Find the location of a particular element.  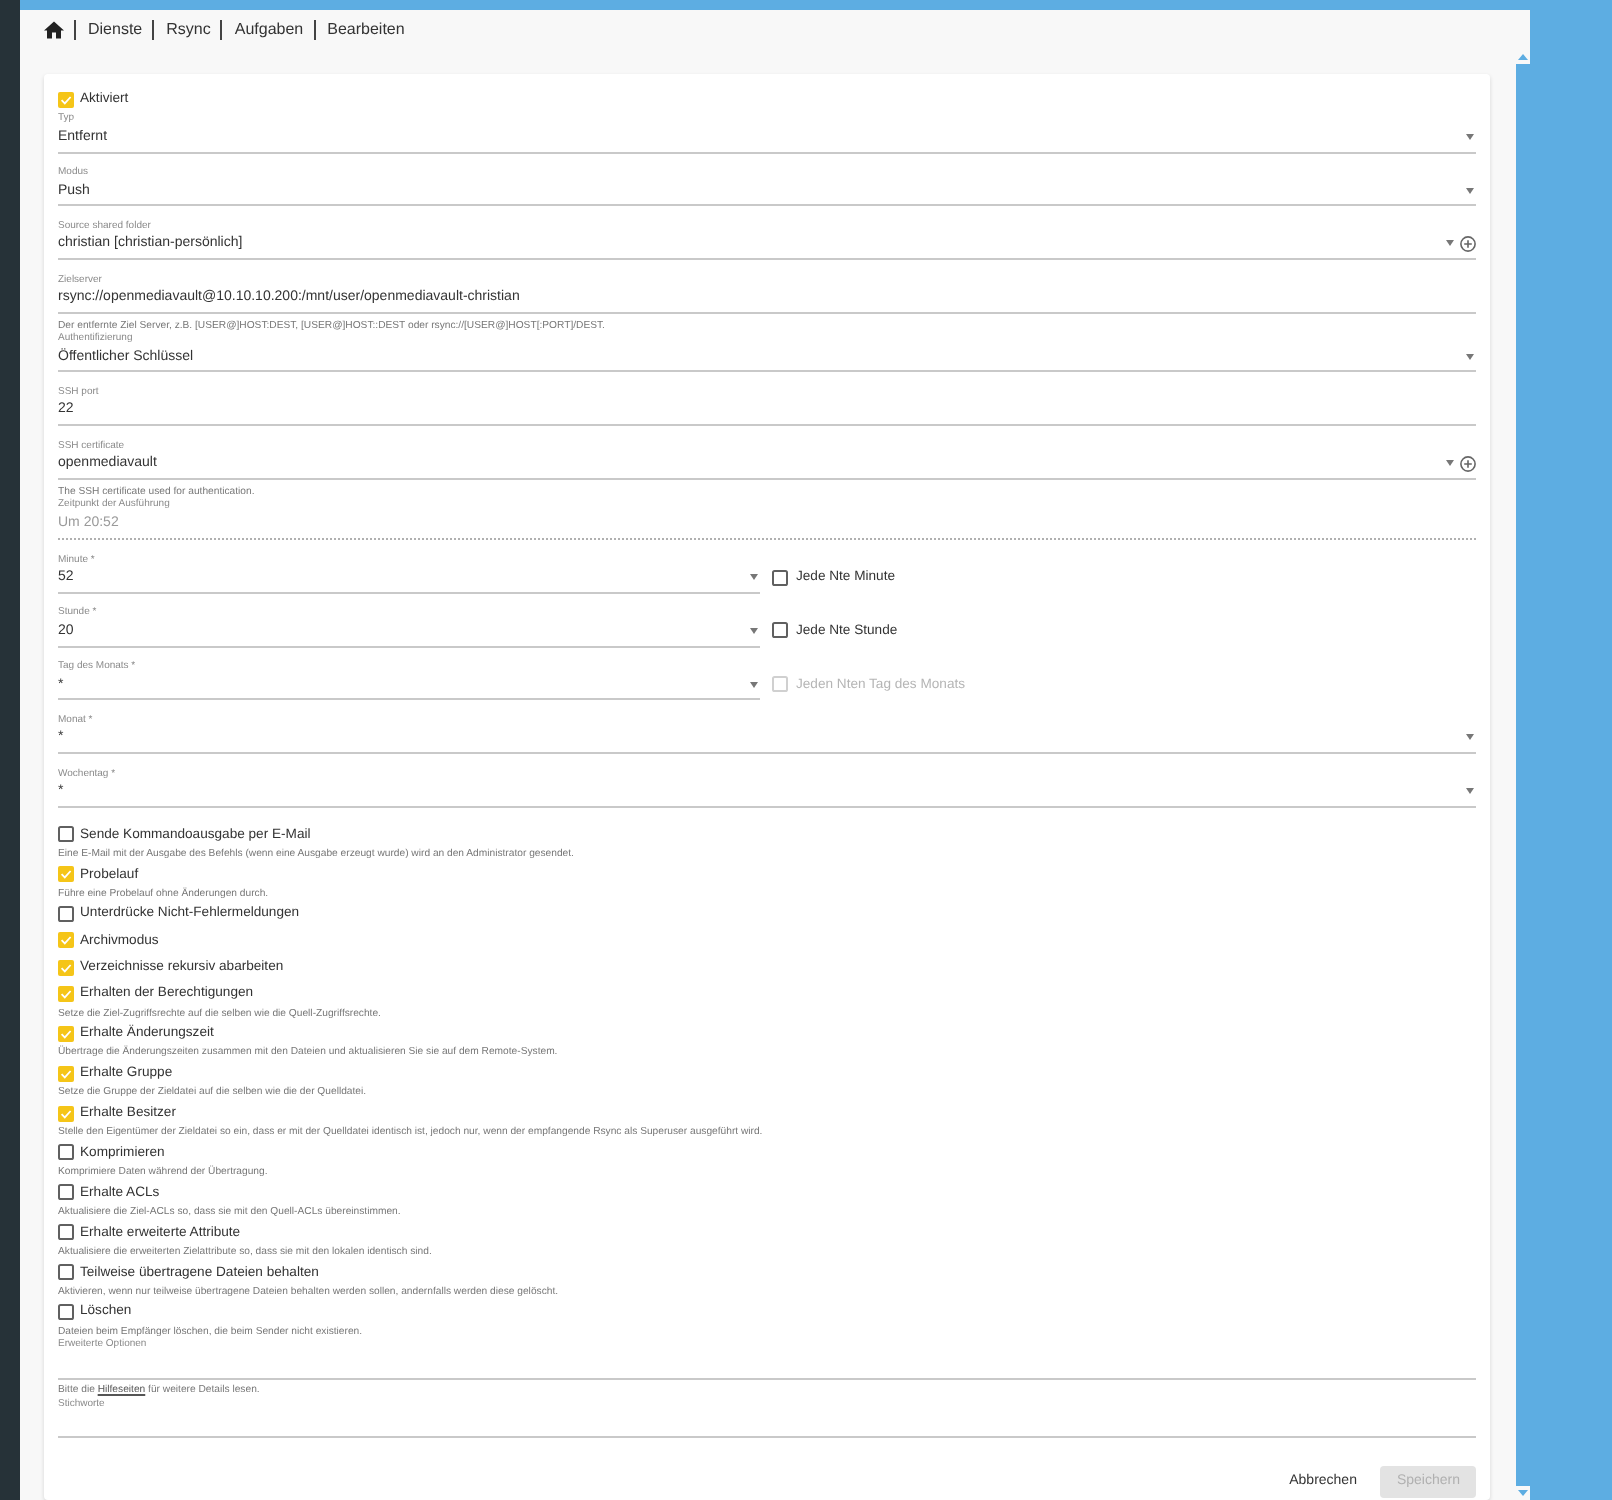

scroll-down-icon is located at coordinates (1522, 1493).